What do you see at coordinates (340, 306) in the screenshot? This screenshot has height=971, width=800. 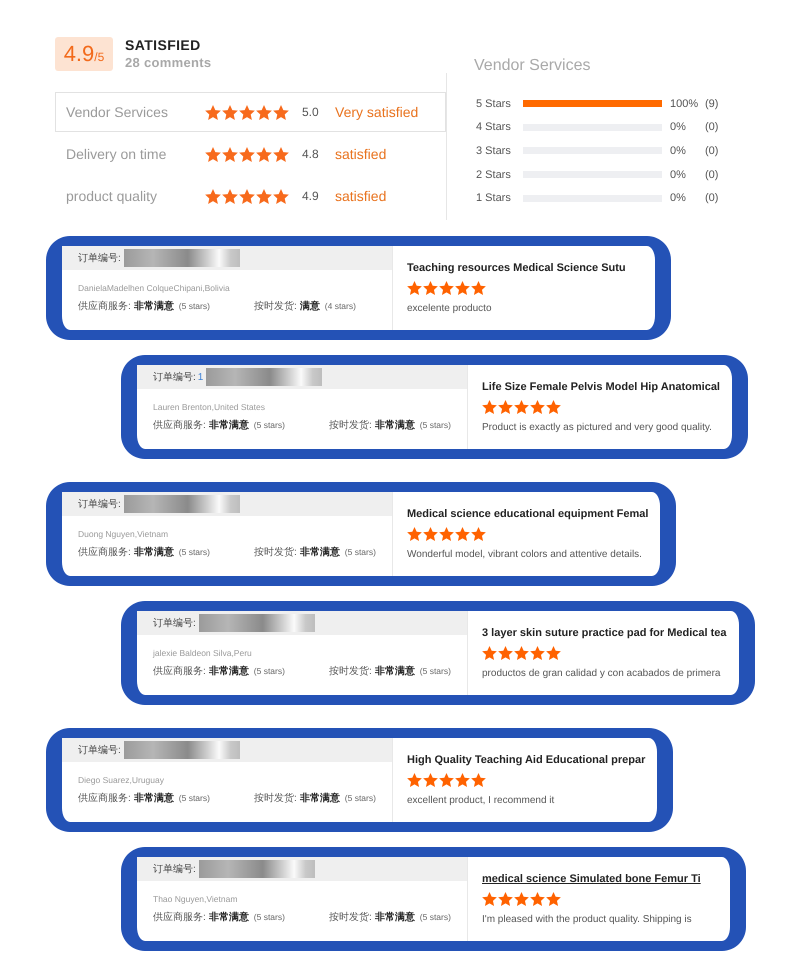 I see `rating-note: (4 stars)` at bounding box center [340, 306].